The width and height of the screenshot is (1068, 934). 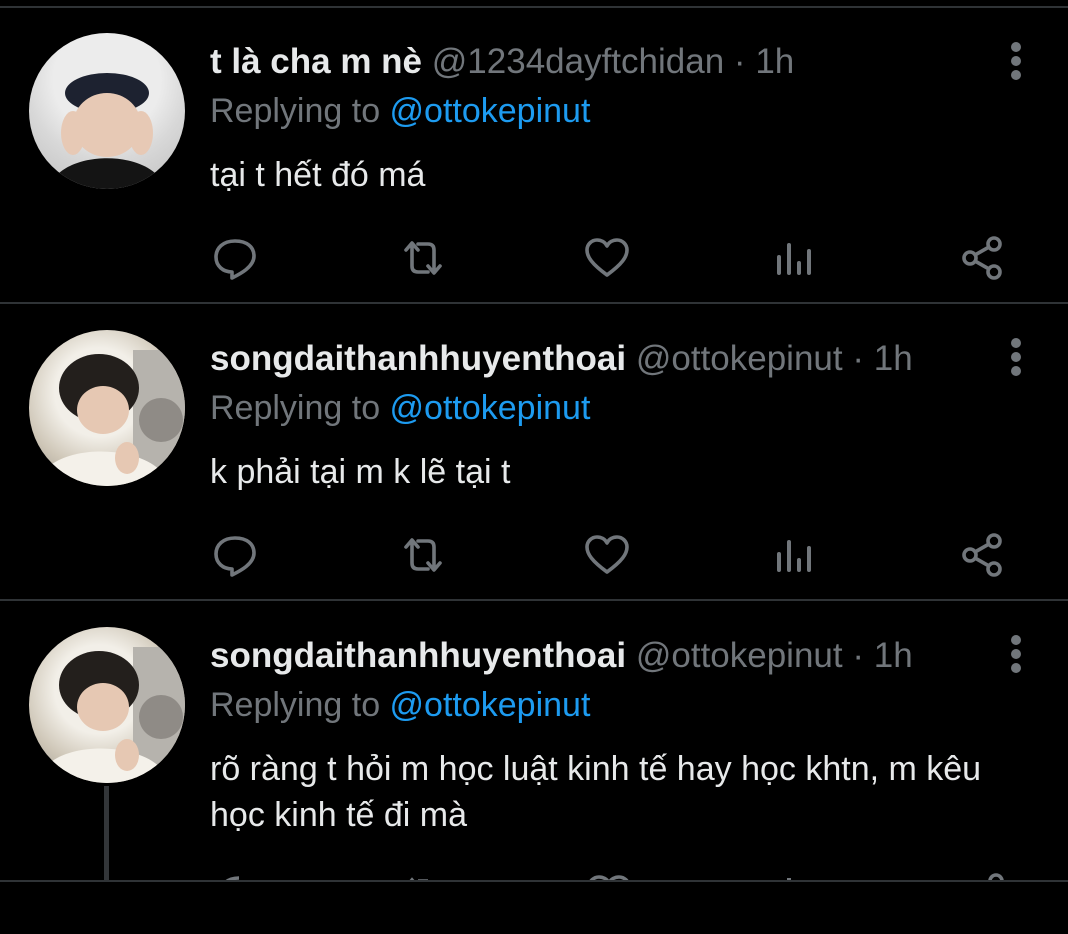 What do you see at coordinates (534, 7) in the screenshot?
I see `top-divider` at bounding box center [534, 7].